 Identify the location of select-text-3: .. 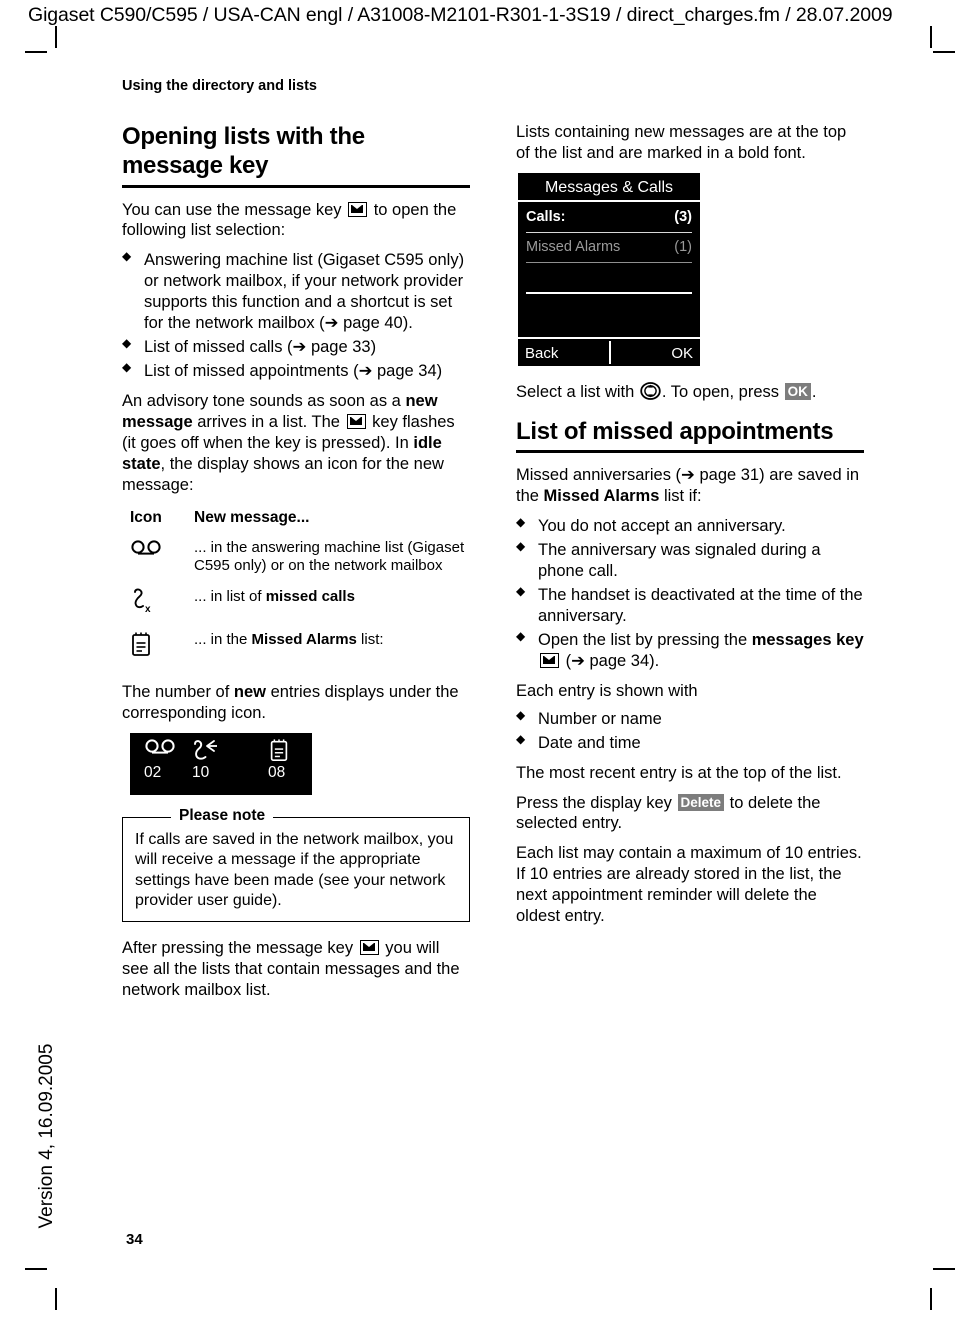
(814, 391).